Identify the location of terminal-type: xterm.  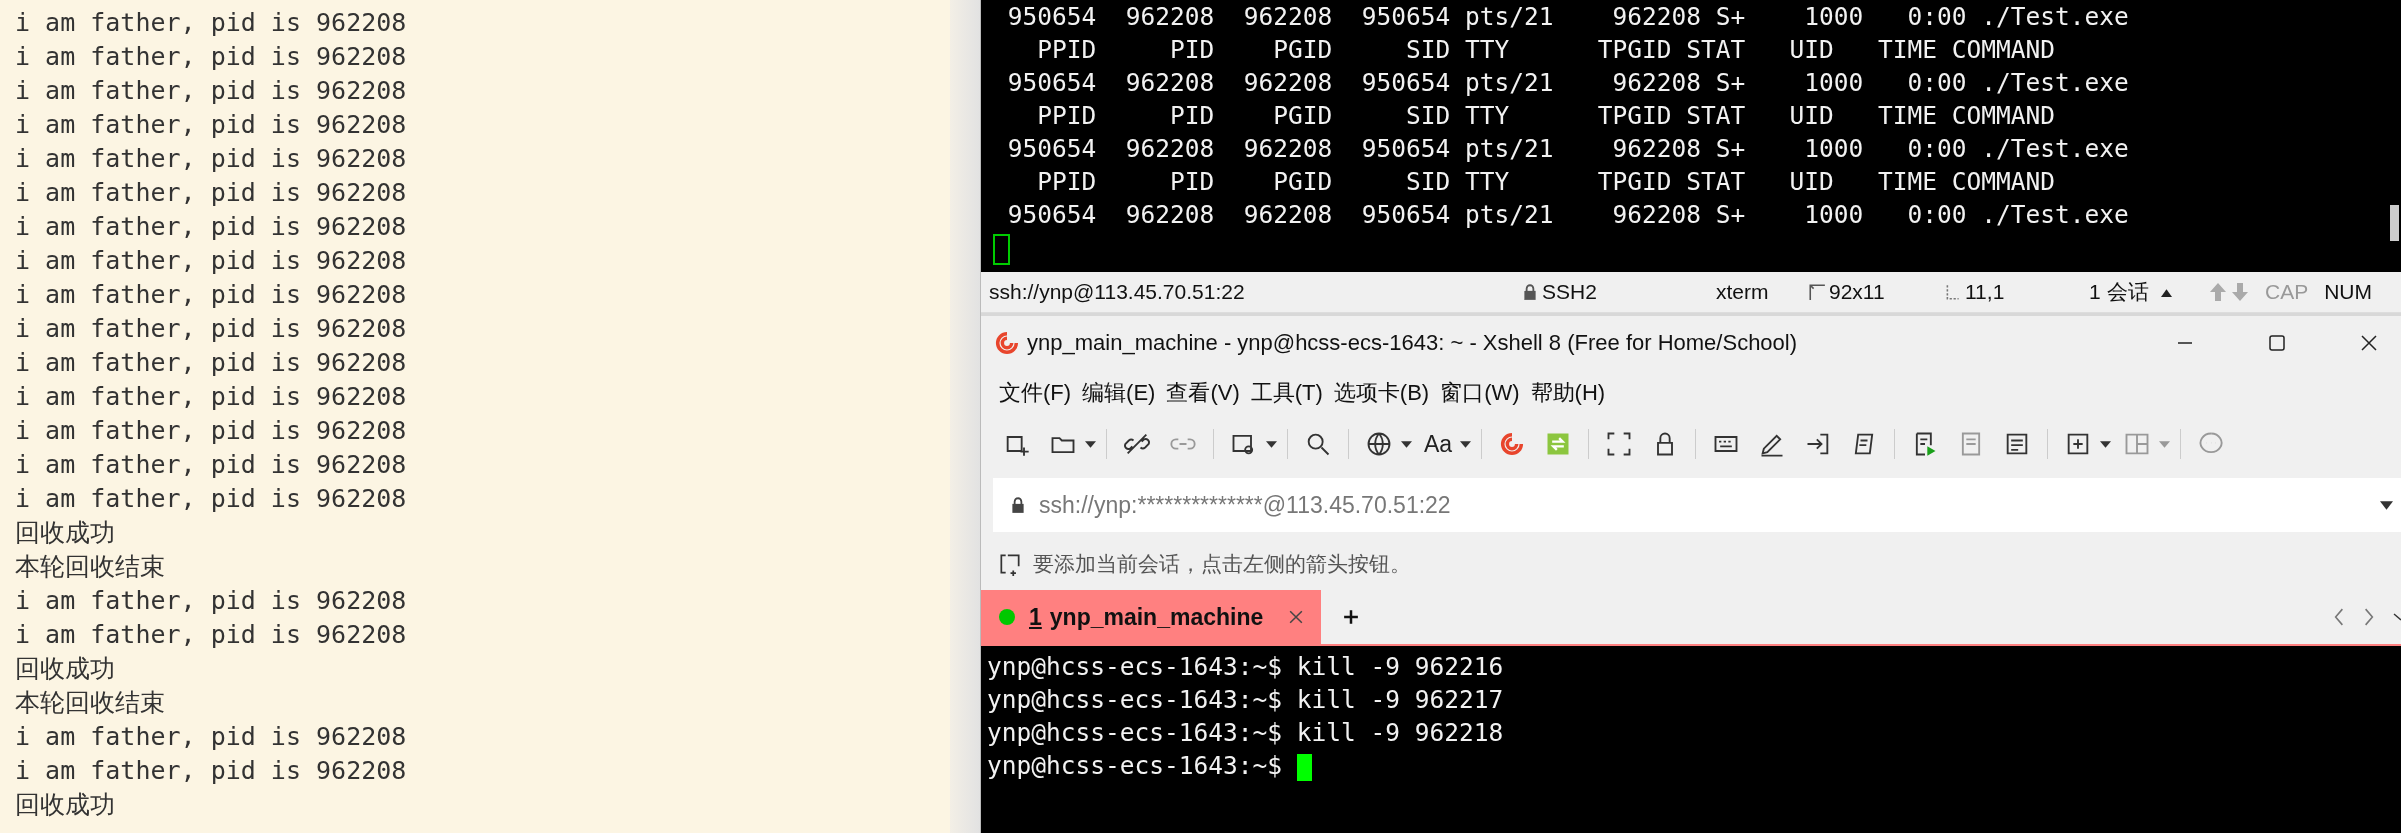
(1743, 292).